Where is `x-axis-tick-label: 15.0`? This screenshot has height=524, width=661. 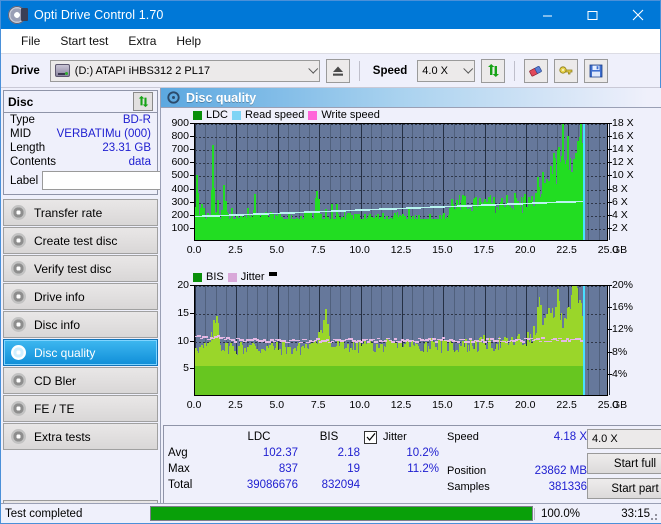
x-axis-tick-label: 15.0 is located at coordinates (442, 405).